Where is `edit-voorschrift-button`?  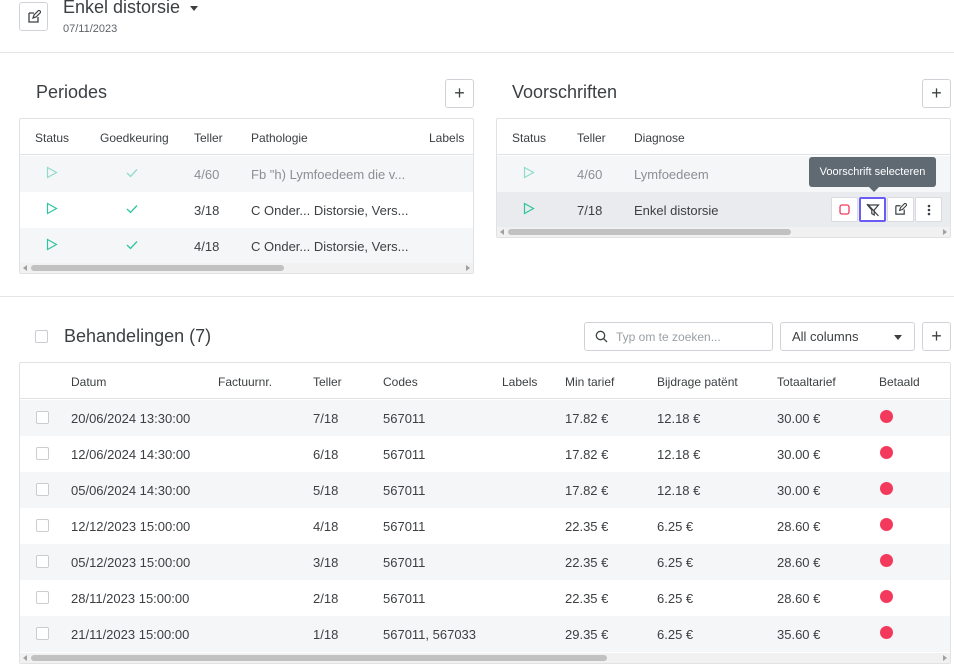
edit-voorschrift-button is located at coordinates (900, 209).